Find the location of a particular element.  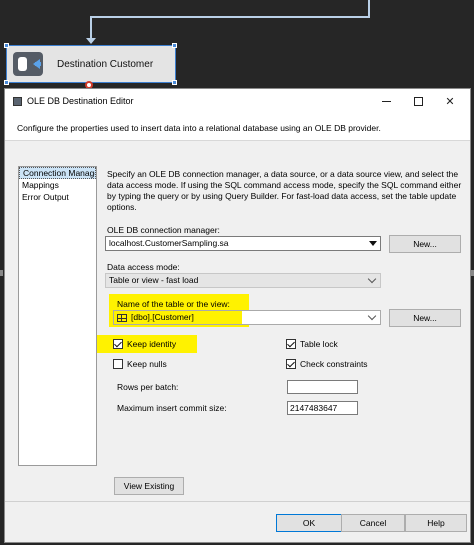

check-constraints-label: Check constraints is located at coordinates (334, 364).